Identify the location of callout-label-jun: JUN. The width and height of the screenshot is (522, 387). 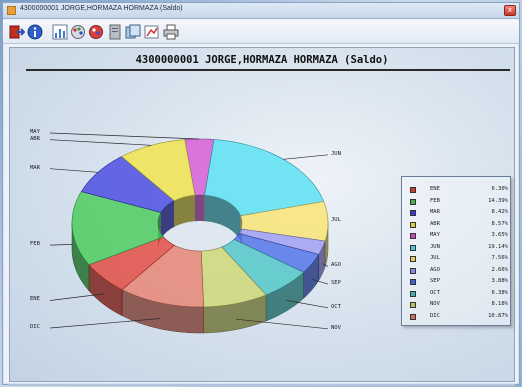
(336, 153).